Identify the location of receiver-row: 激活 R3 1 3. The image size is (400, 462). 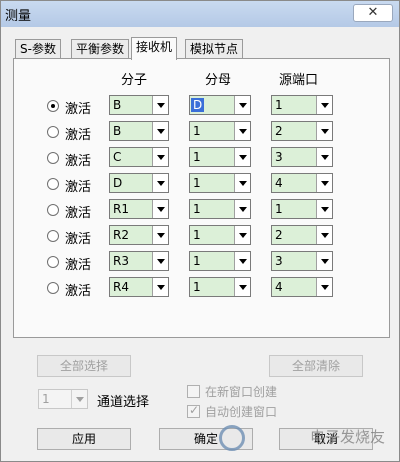
(200, 262).